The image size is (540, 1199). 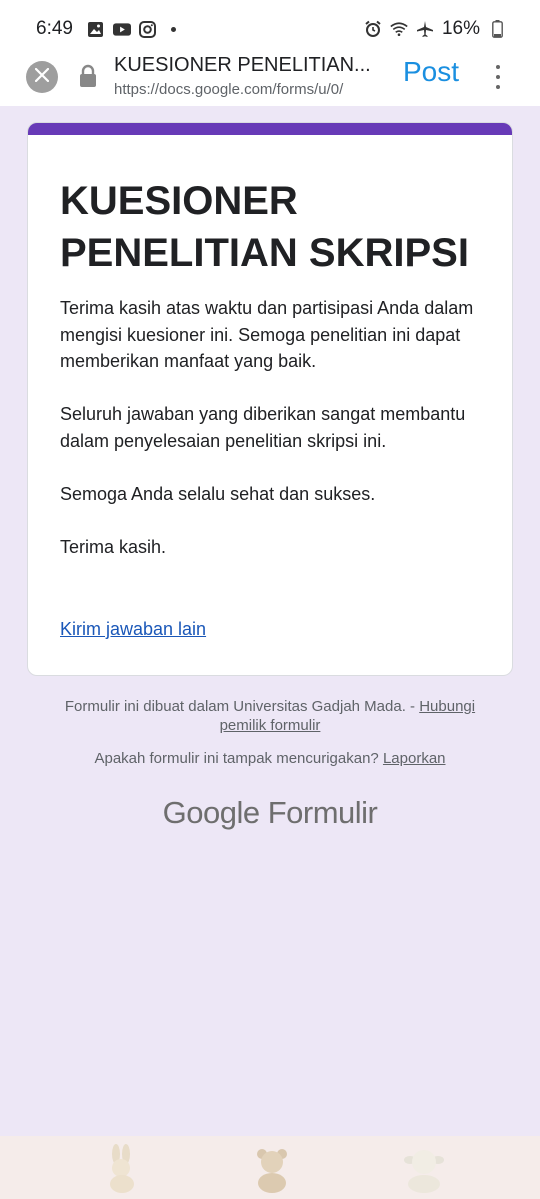 I want to click on instagram-notification-icon, so click(x=148, y=29).